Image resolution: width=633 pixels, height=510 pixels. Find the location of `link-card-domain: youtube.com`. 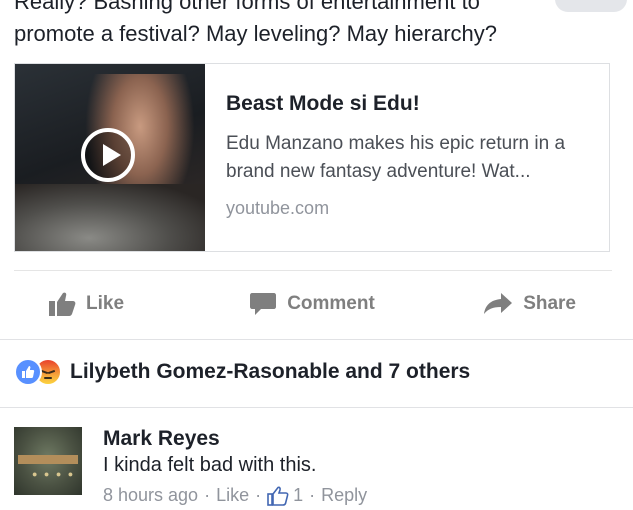

link-card-domain: youtube.com is located at coordinates (278, 208).